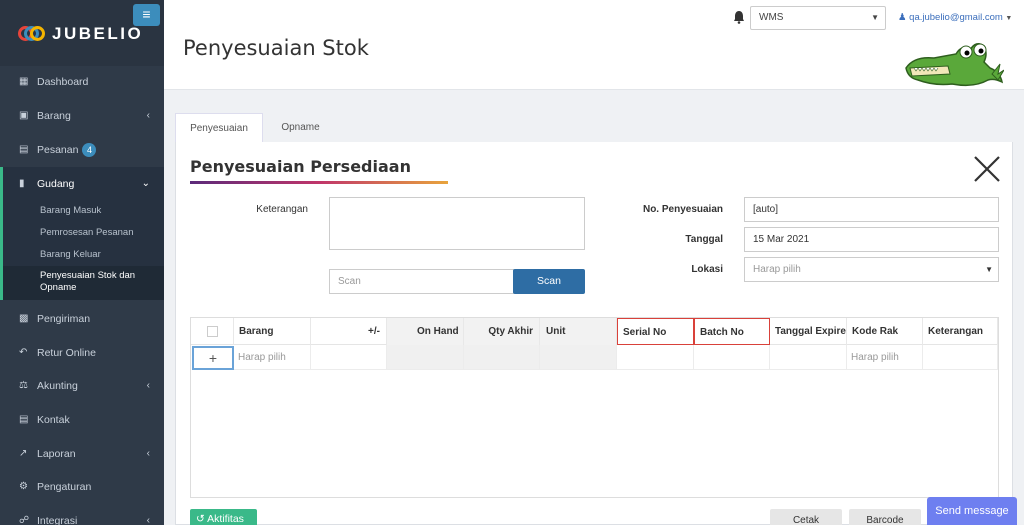 This screenshot has height=525, width=1024. What do you see at coordinates (223, 517) in the screenshot?
I see `aktifitas-button: ↺ Aktifitas` at bounding box center [223, 517].